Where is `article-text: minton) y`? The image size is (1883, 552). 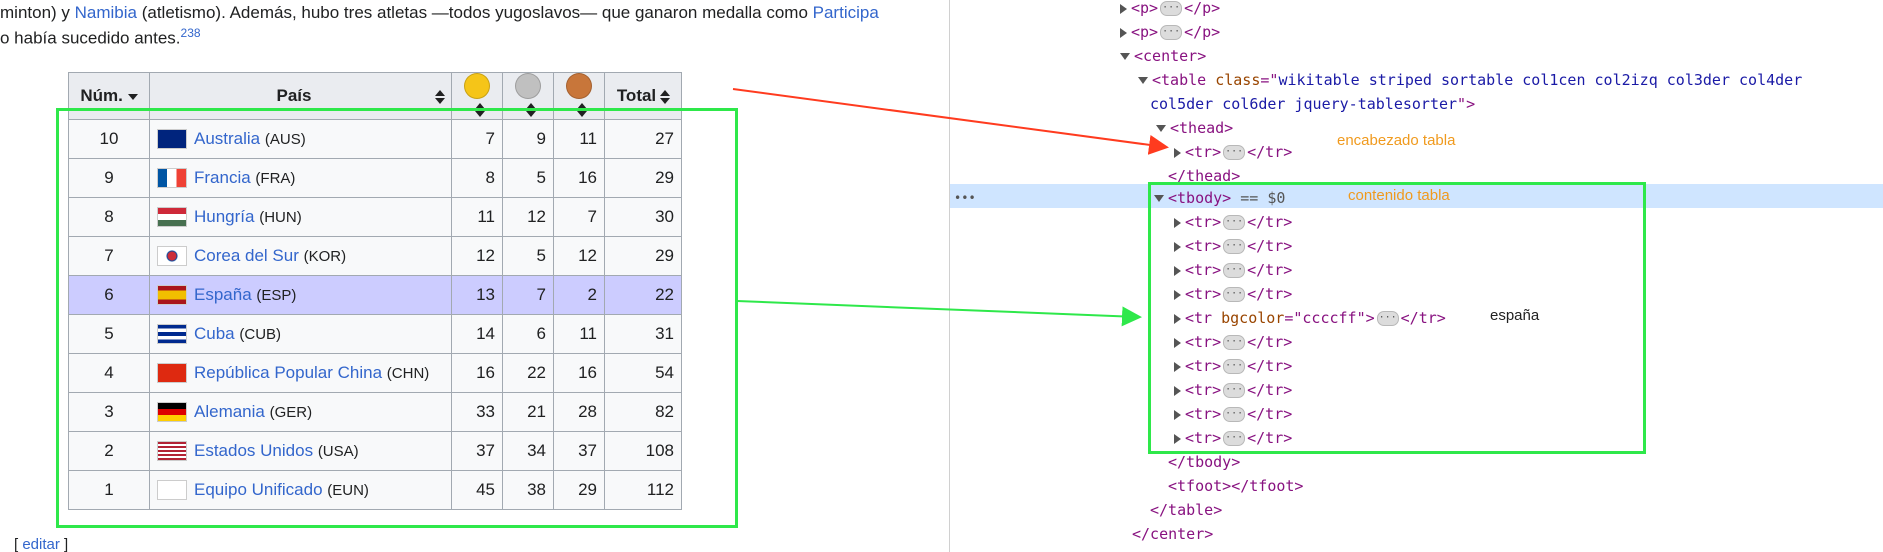 article-text: minton) y is located at coordinates (37, 12).